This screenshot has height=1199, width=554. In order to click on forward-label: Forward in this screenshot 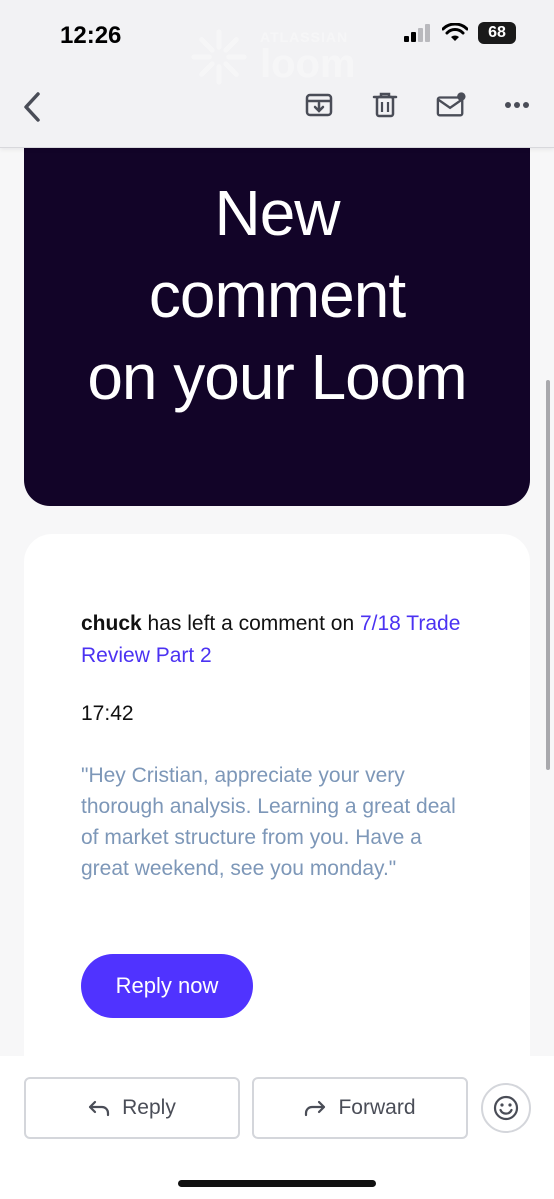, I will do `click(377, 1107)`.